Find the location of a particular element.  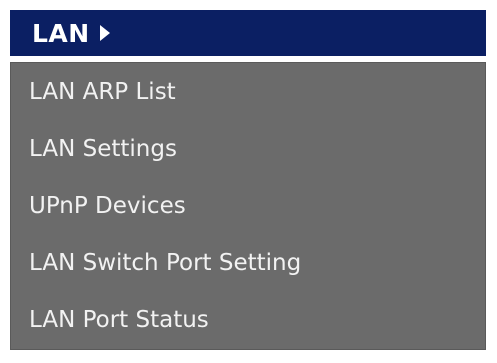

menu-item-lan-switch-port-setting: LAN Switch Port Setting is located at coordinates (248, 263).